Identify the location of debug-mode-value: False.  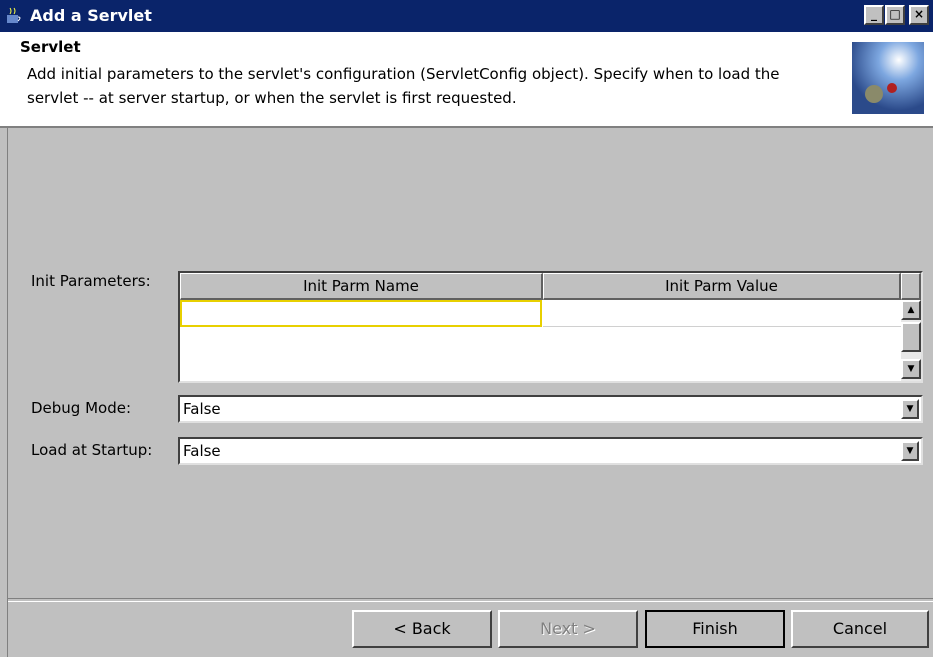
(202, 409).